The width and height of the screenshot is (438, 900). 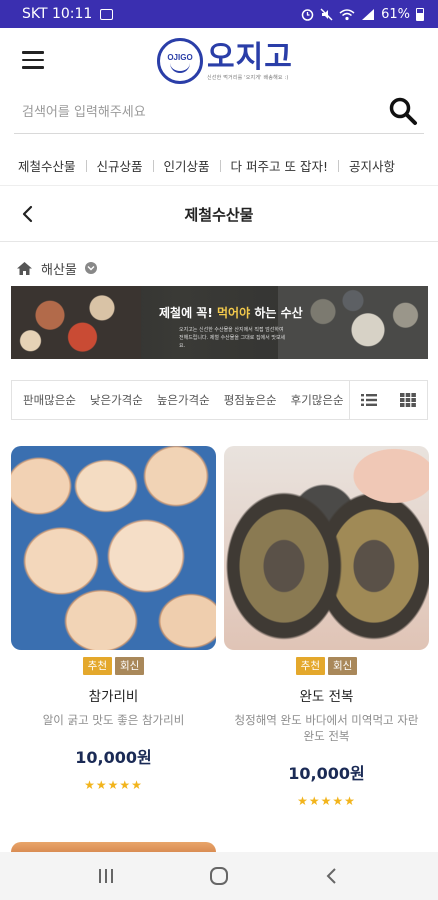 I want to click on app-header: OJIGO 오지고 신선한 먹거리를 '오지게' 배송해요 :), so click(x=219, y=60).